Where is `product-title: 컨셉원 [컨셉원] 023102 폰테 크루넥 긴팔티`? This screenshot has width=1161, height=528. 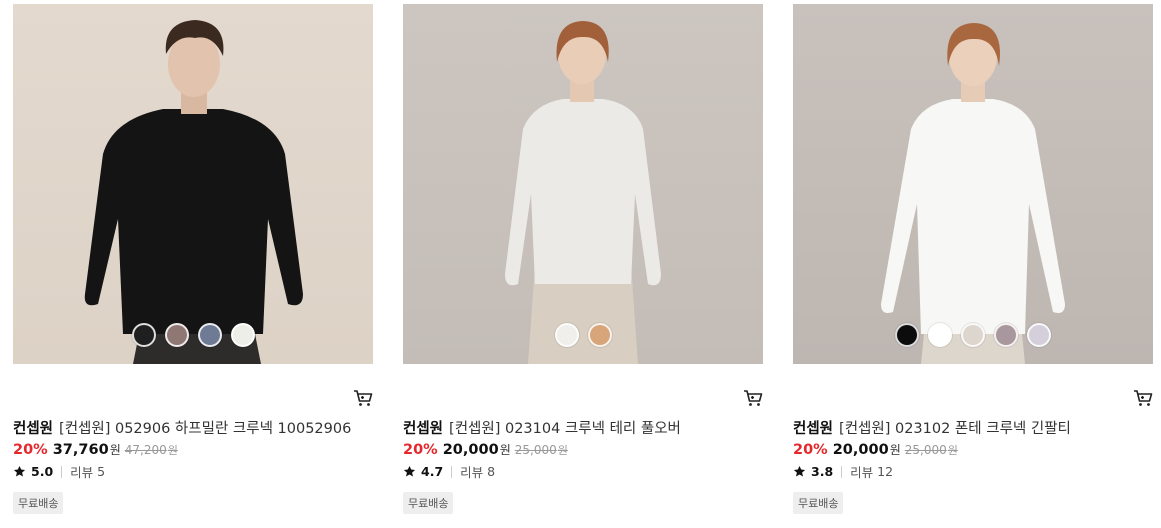 product-title: 컨셉원 [컨셉원] 023102 폰테 크루넥 긴팔티 is located at coordinates (973, 427).